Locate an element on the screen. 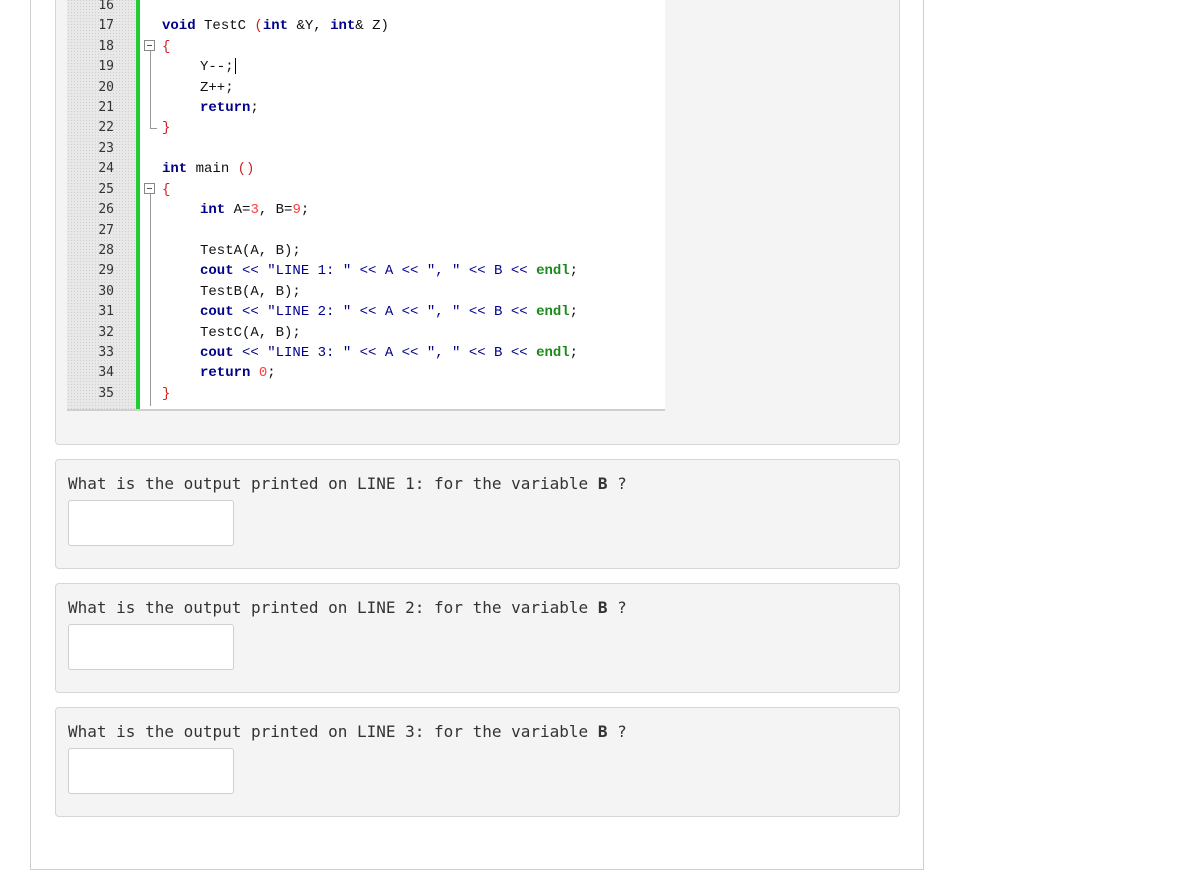  line-number: 20 is located at coordinates (106, 87).